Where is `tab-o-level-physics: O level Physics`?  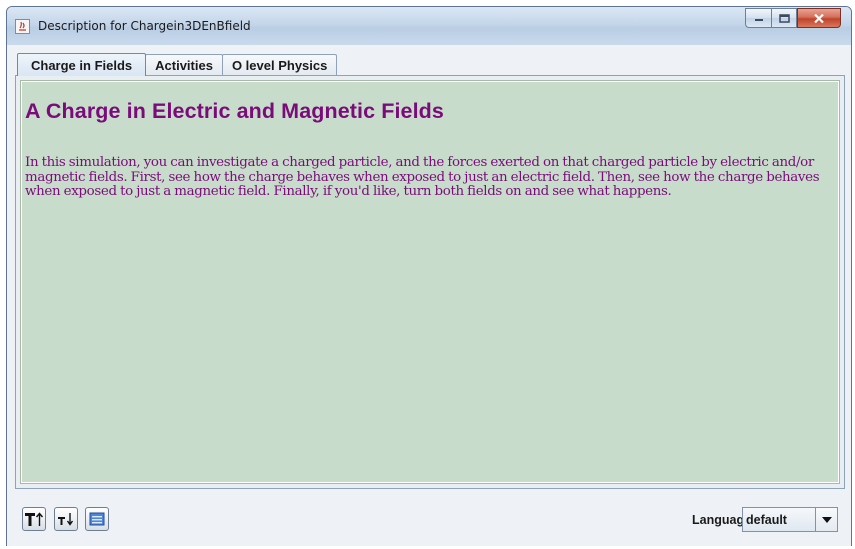 tab-o-level-physics: O level Physics is located at coordinates (279, 65).